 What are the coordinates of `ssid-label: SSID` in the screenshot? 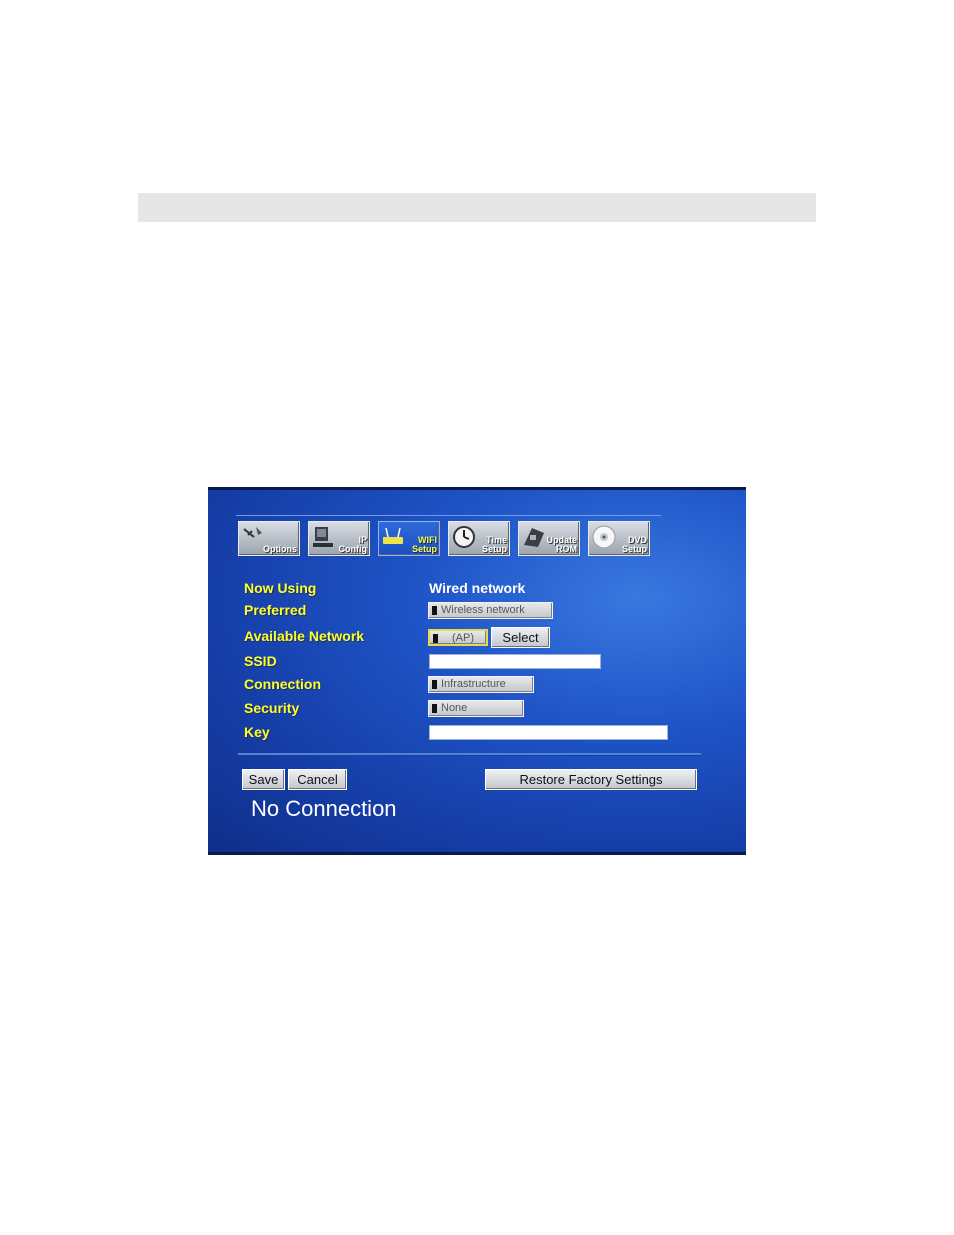 It's located at (260, 661).